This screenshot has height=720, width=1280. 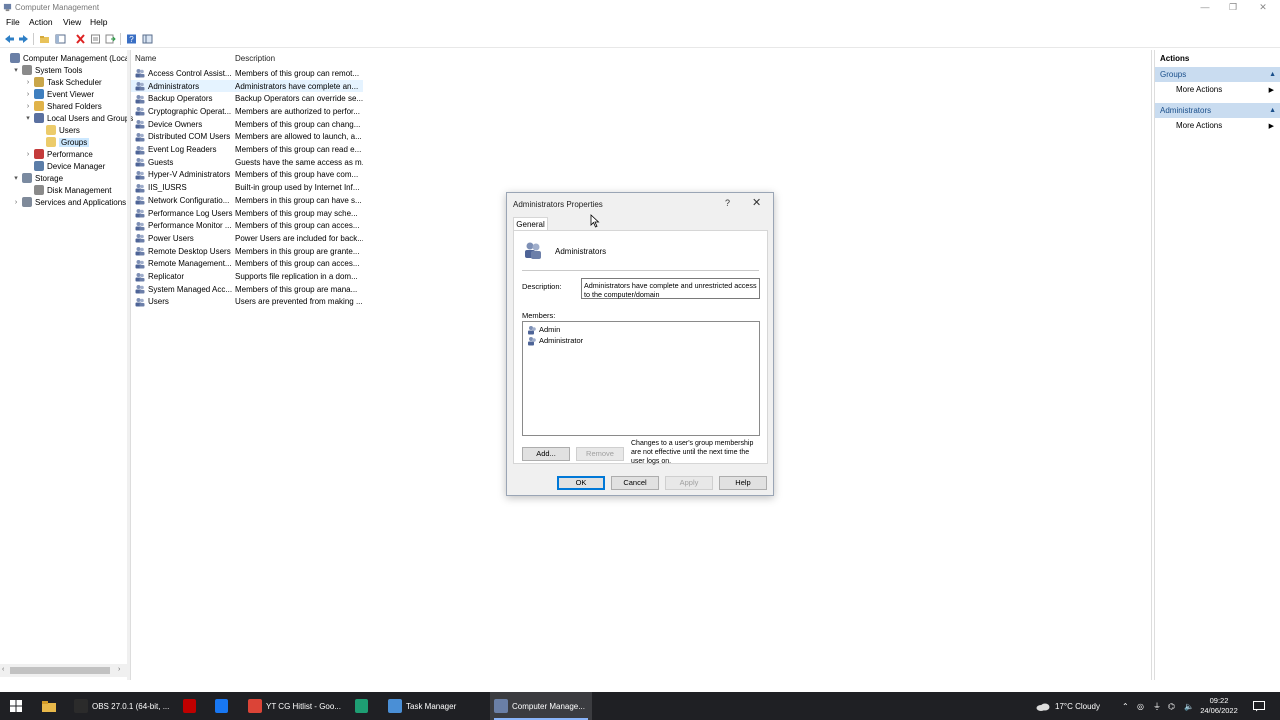 What do you see at coordinates (1125, 706) in the screenshot?
I see `show-hidden-icons: ⌃` at bounding box center [1125, 706].